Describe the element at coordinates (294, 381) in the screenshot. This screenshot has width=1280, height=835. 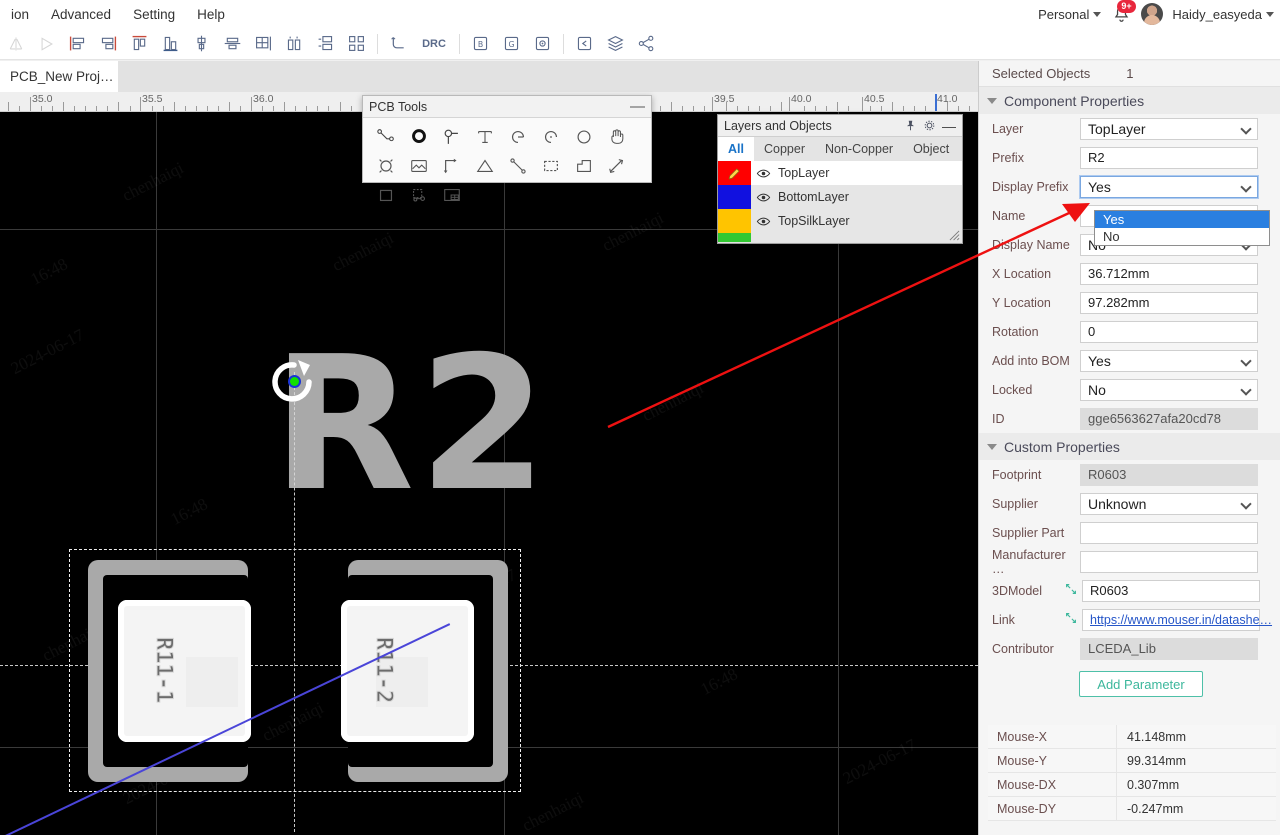
I see `origin-marker` at that location.